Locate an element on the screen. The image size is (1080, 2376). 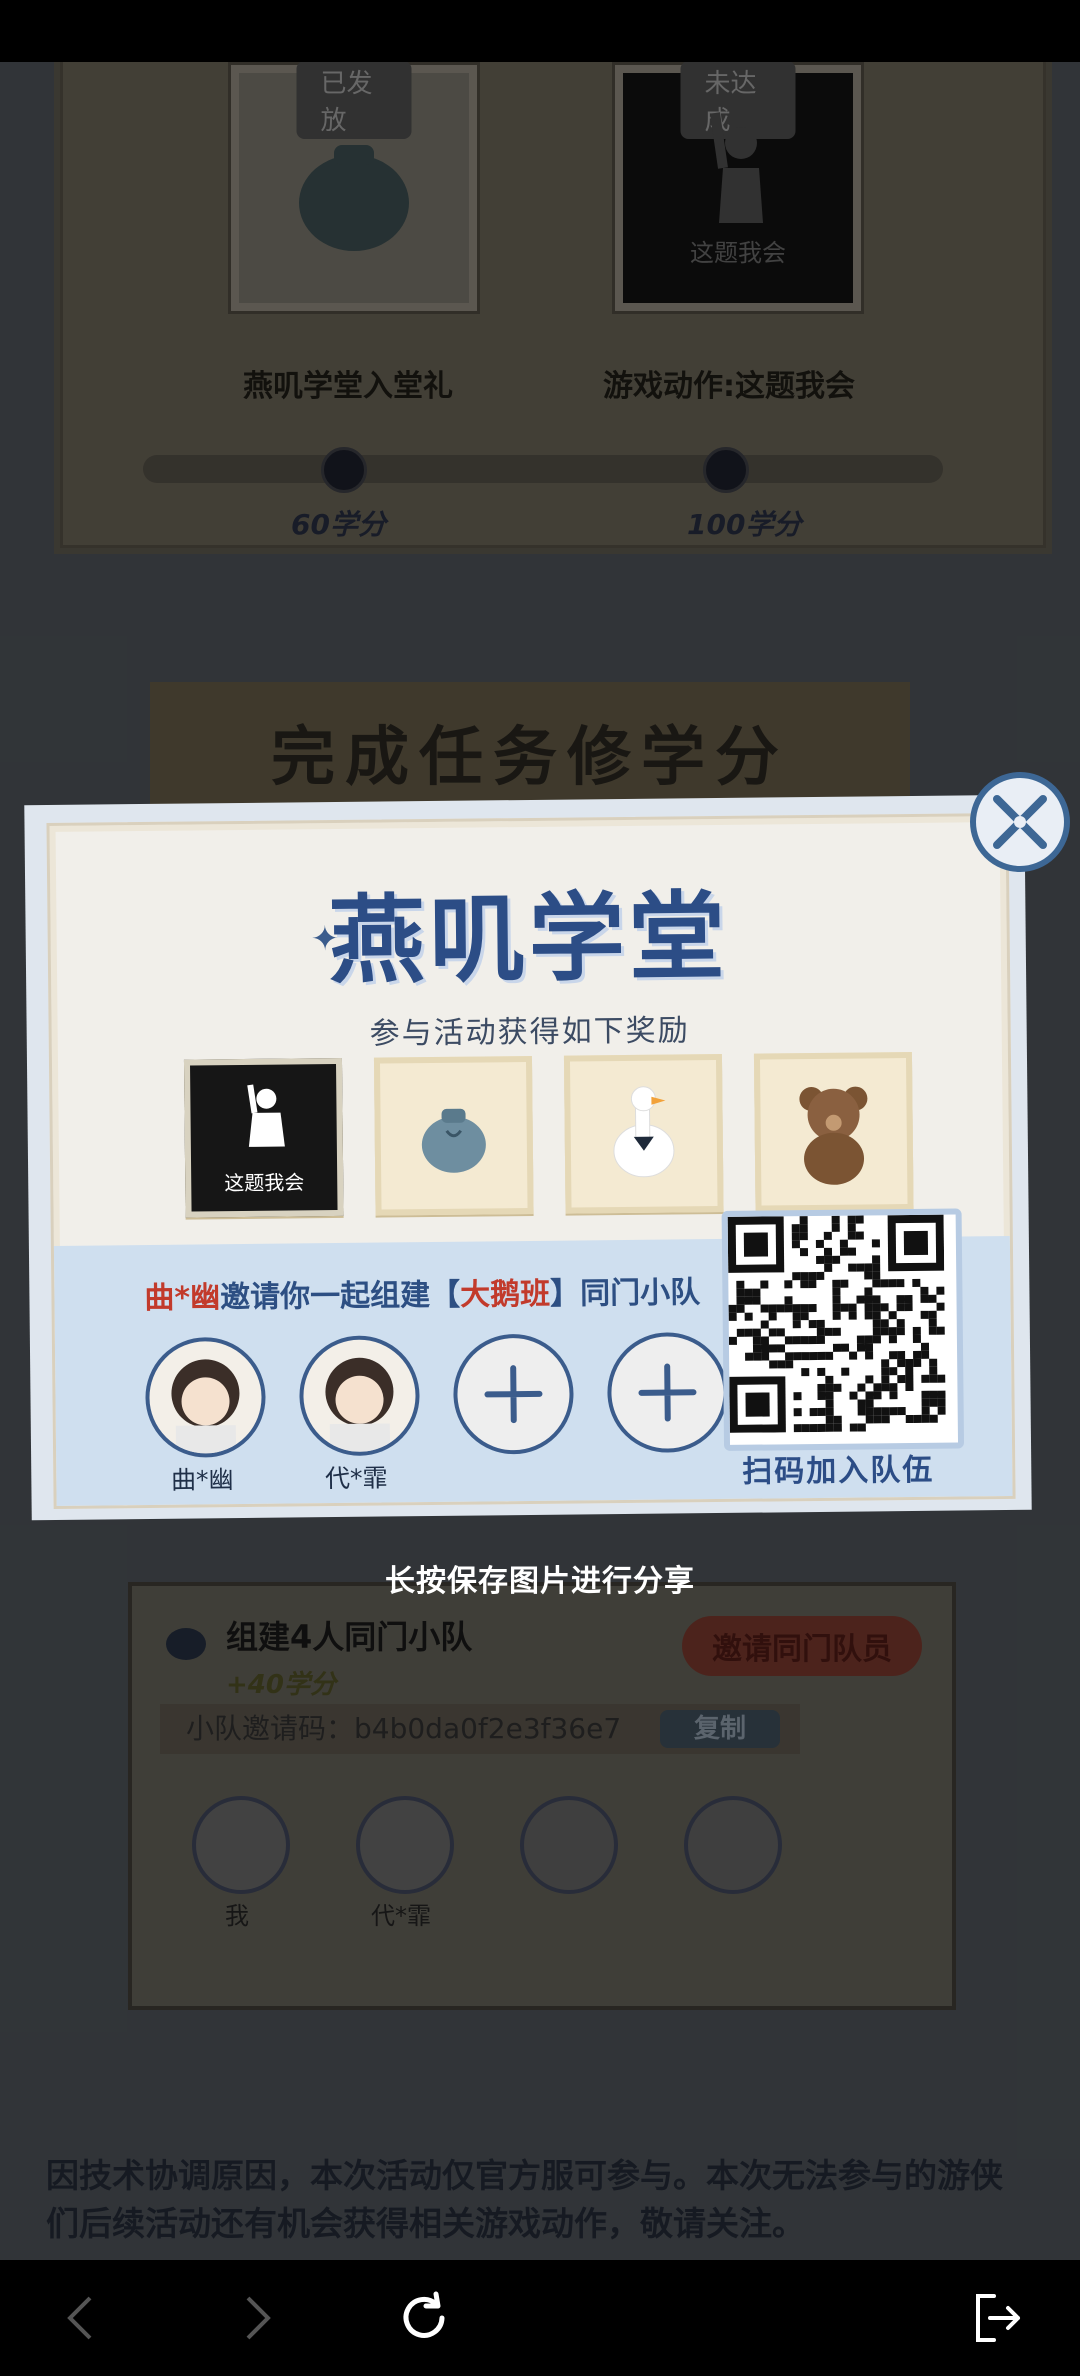
refresh-button is located at coordinates (424, 2318).